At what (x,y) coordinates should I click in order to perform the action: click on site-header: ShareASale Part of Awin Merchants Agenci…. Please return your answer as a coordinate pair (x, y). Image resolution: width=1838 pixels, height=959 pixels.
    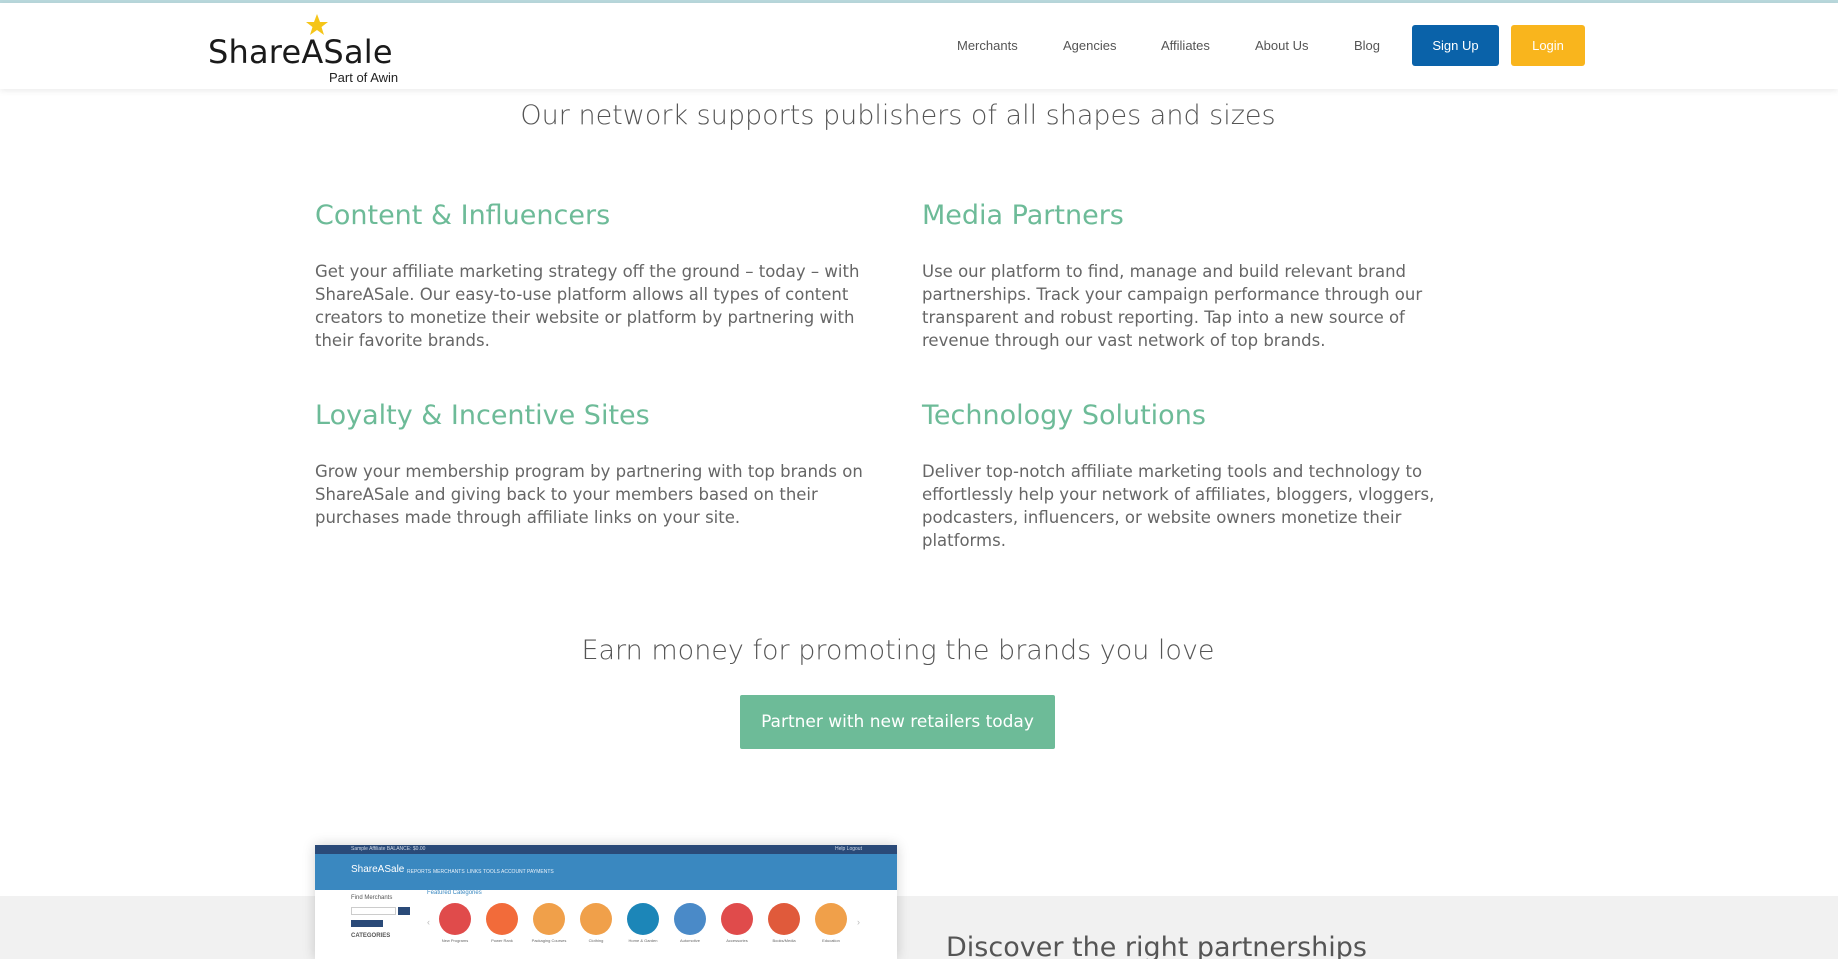
    Looking at the image, I should click on (919, 46).